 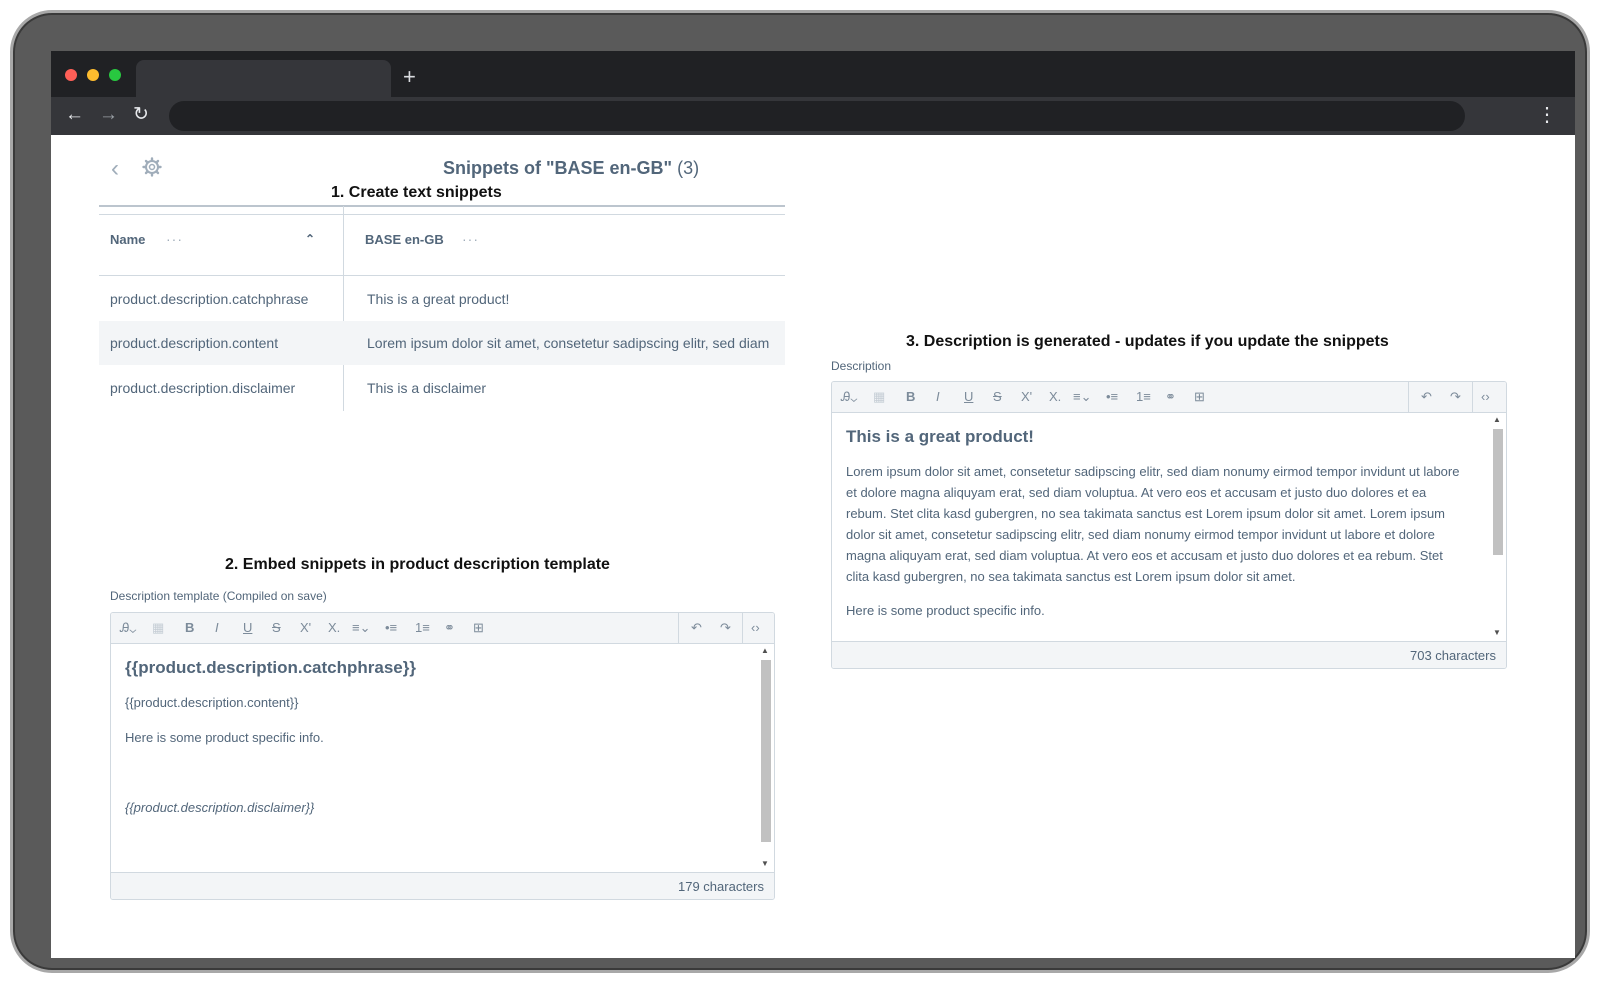 What do you see at coordinates (218, 596) in the screenshot?
I see `template-field-label: Description template (Compiled on save)` at bounding box center [218, 596].